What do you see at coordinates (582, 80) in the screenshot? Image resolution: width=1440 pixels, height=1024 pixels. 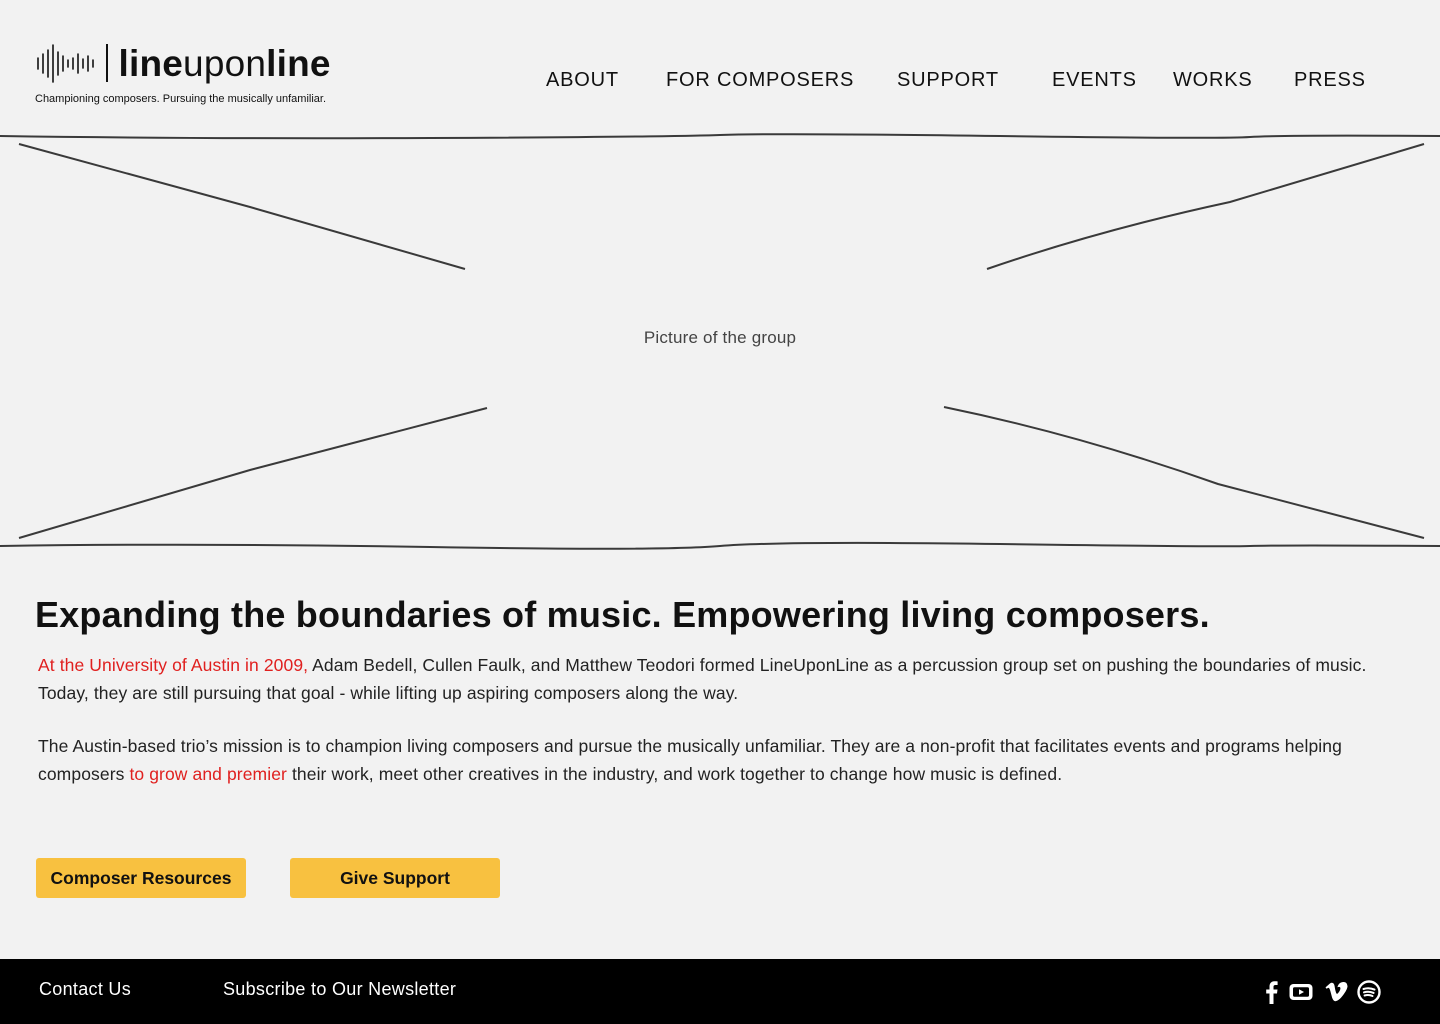 I see `nav-about: ABOUT` at bounding box center [582, 80].